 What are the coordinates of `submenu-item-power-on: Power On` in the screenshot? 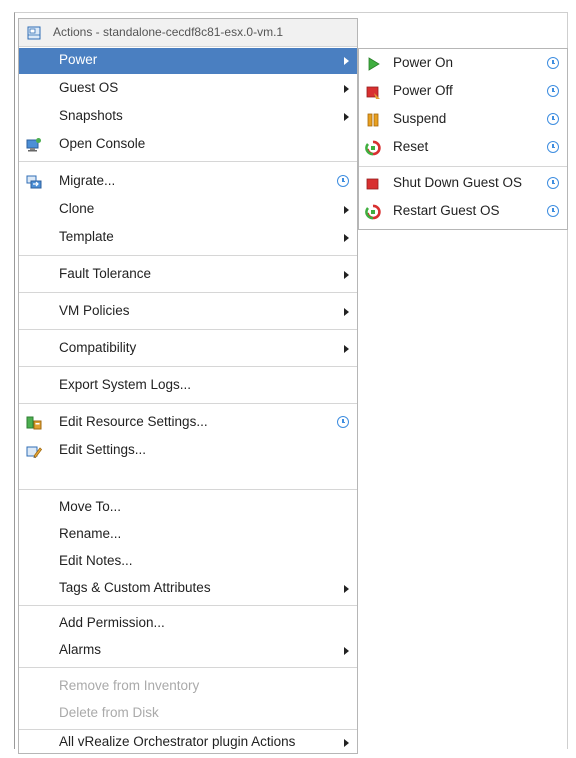 It's located at (463, 64).